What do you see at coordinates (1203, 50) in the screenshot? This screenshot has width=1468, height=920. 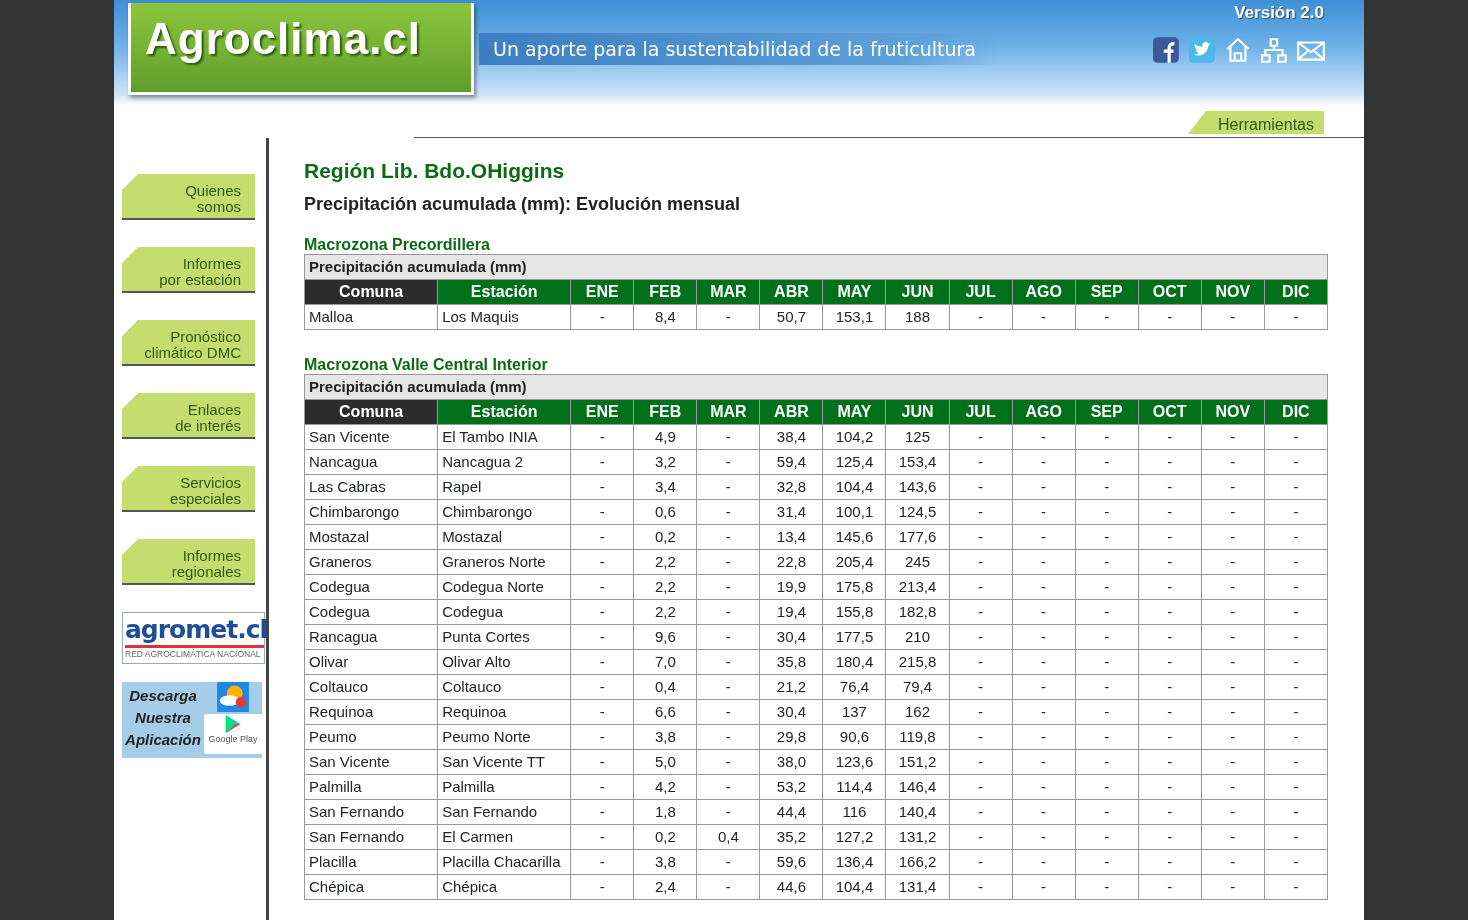 I see `twitter-icon` at bounding box center [1203, 50].